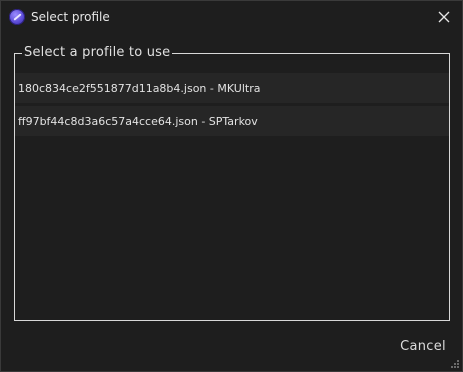  What do you see at coordinates (232, 121) in the screenshot?
I see `list-item-profile-sptarkov: ff97bf44c8d3a6c57a4cce64.json - SPTarkov` at bounding box center [232, 121].